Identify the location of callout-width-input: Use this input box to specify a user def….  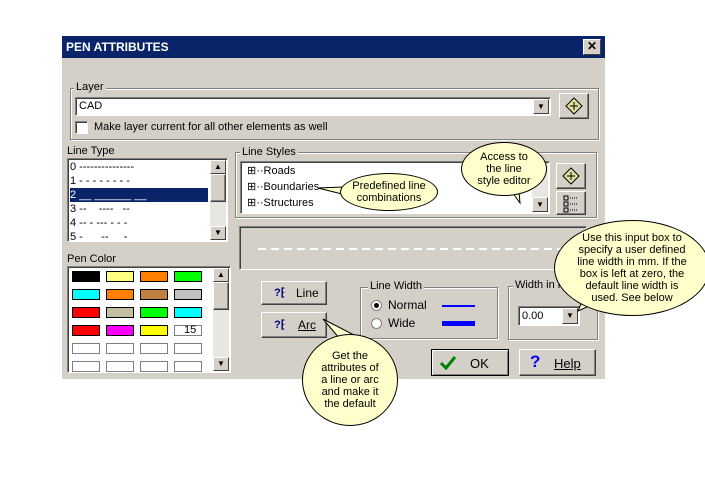
(629, 268).